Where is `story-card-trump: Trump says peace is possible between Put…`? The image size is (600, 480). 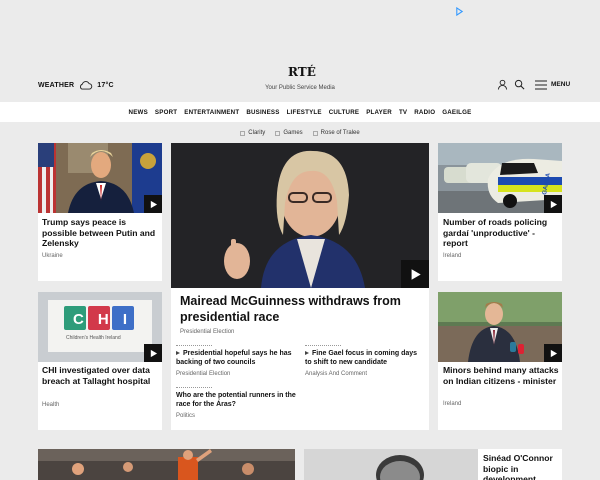
story-card-trump: Trump says peace is possible between Put… is located at coordinates (100, 212).